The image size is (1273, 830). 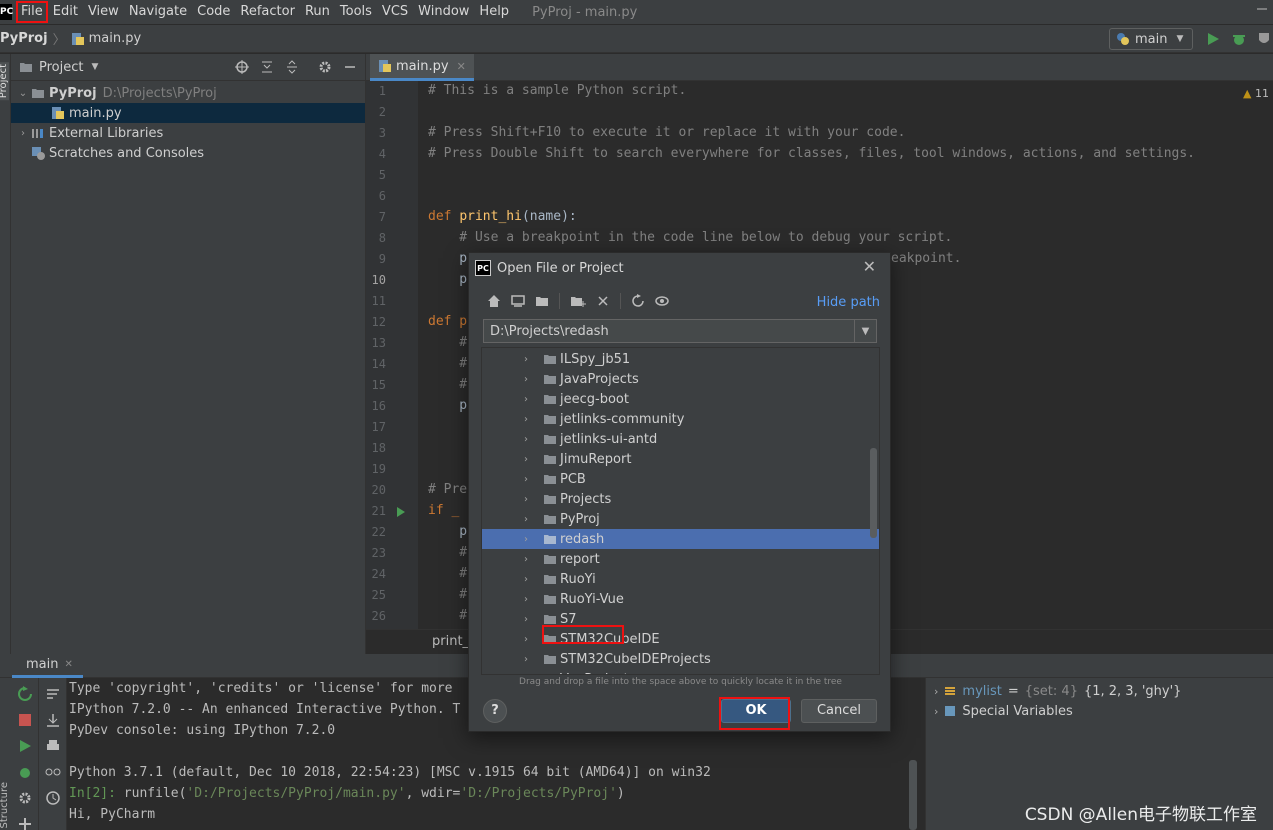 I want to click on history-icon, so click(x=53, y=798).